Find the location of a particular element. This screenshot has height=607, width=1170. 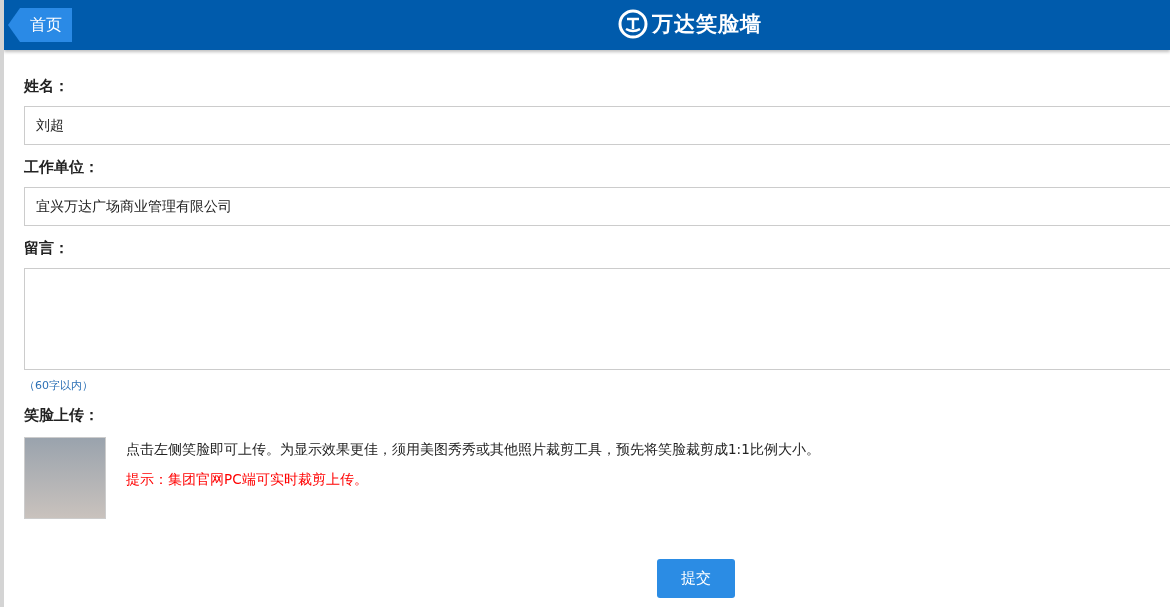

photo-placeholder is located at coordinates (65, 478).